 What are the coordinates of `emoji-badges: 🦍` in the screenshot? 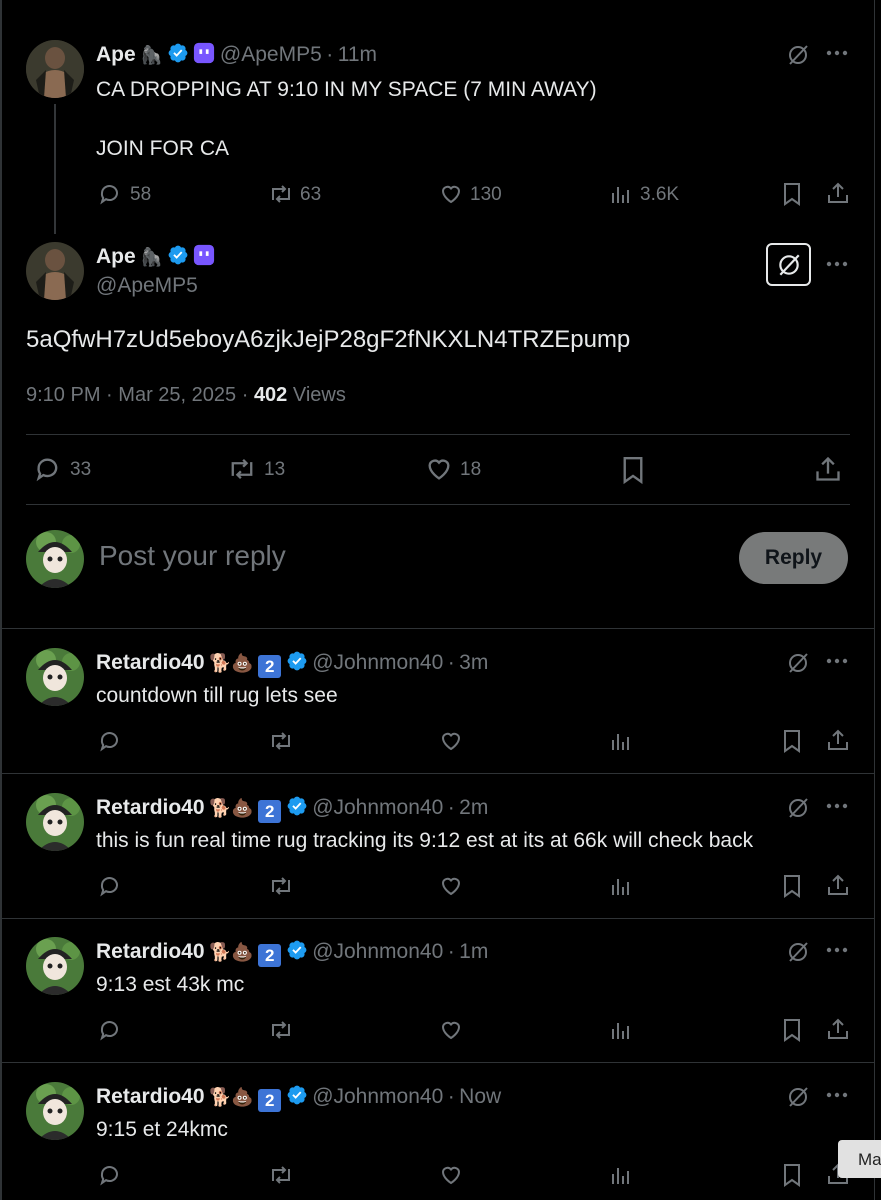 It's located at (151, 55).